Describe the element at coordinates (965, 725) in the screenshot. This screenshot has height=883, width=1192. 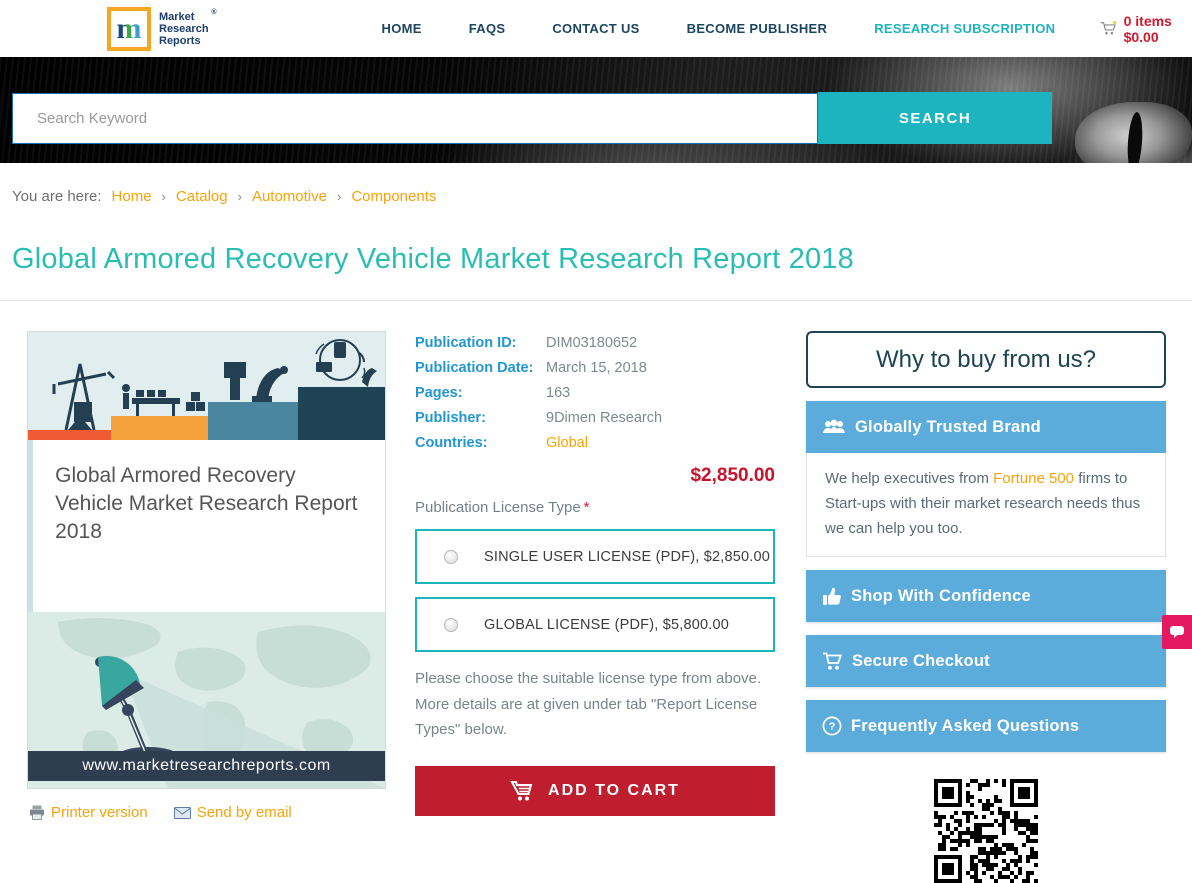
I see `feature-title: Frequently Asked Questions` at that location.